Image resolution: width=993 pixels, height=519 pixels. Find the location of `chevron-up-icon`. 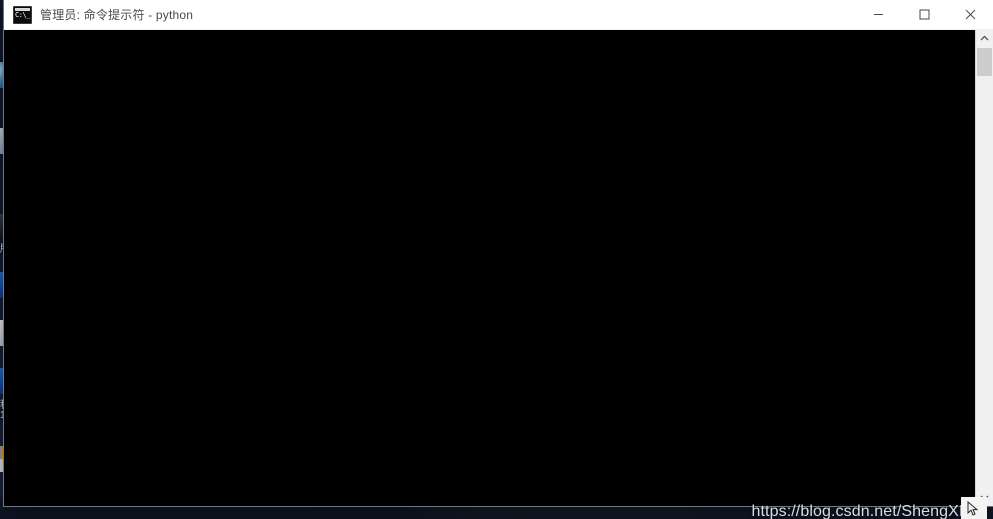

chevron-up-icon is located at coordinates (984, 38).